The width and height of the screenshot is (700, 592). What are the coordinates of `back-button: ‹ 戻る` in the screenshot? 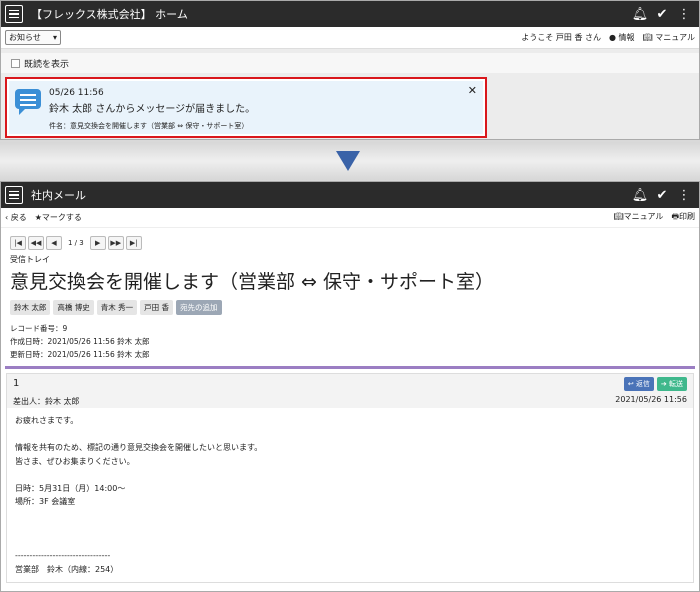 It's located at (16, 217).